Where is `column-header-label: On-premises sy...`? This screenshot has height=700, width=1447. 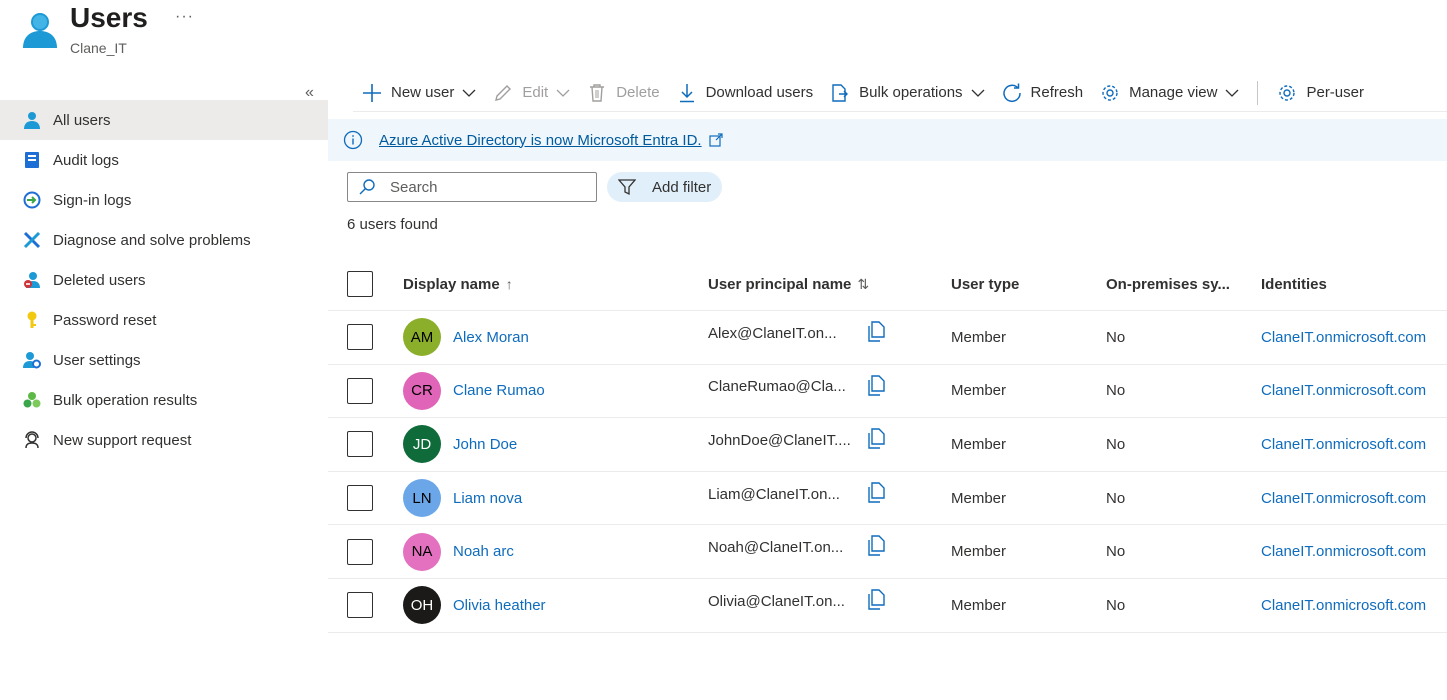 column-header-label: On-premises sy... is located at coordinates (1168, 284).